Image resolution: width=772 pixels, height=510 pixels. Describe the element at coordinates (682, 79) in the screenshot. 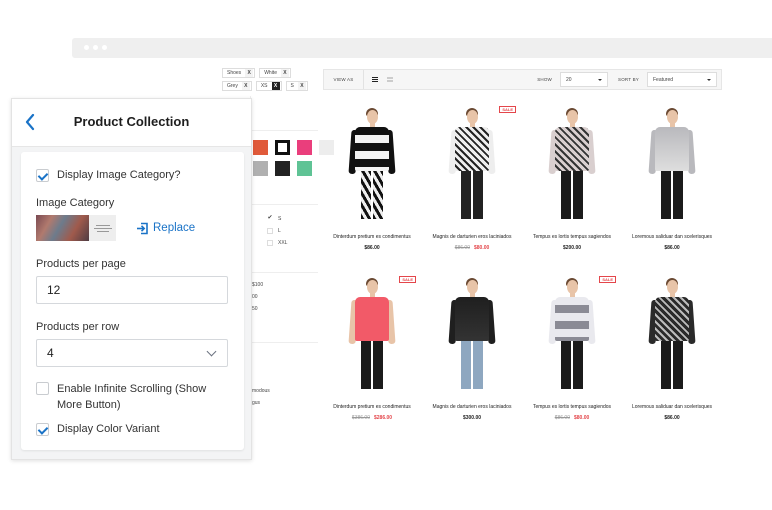

I see `sort-by-select: Featured` at that location.